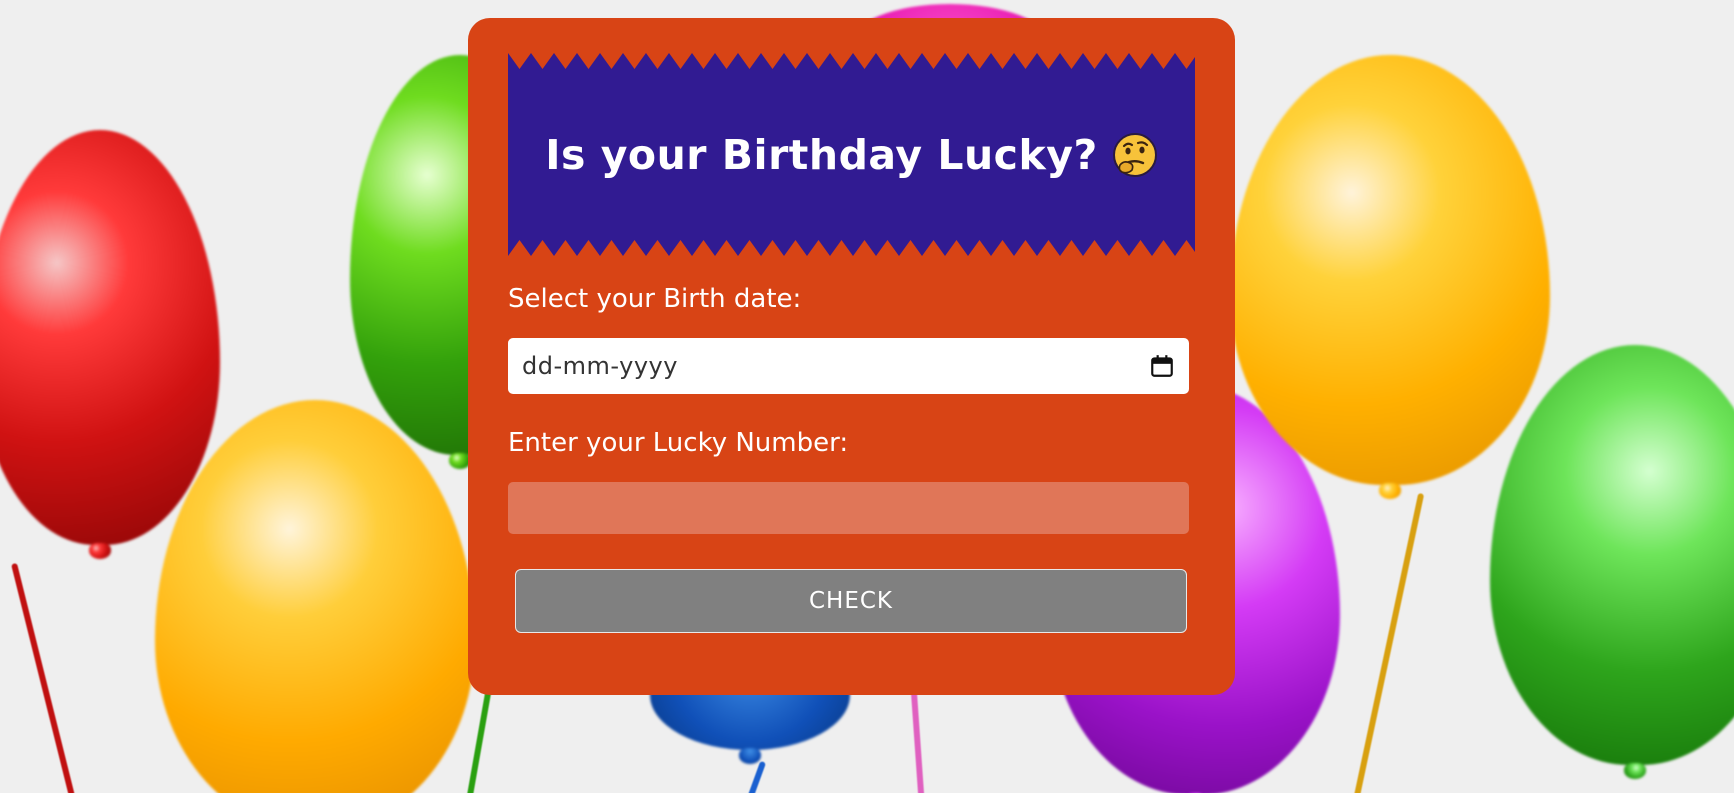  What do you see at coordinates (1134, 154) in the screenshot?
I see `thinking-face-icon` at bounding box center [1134, 154].